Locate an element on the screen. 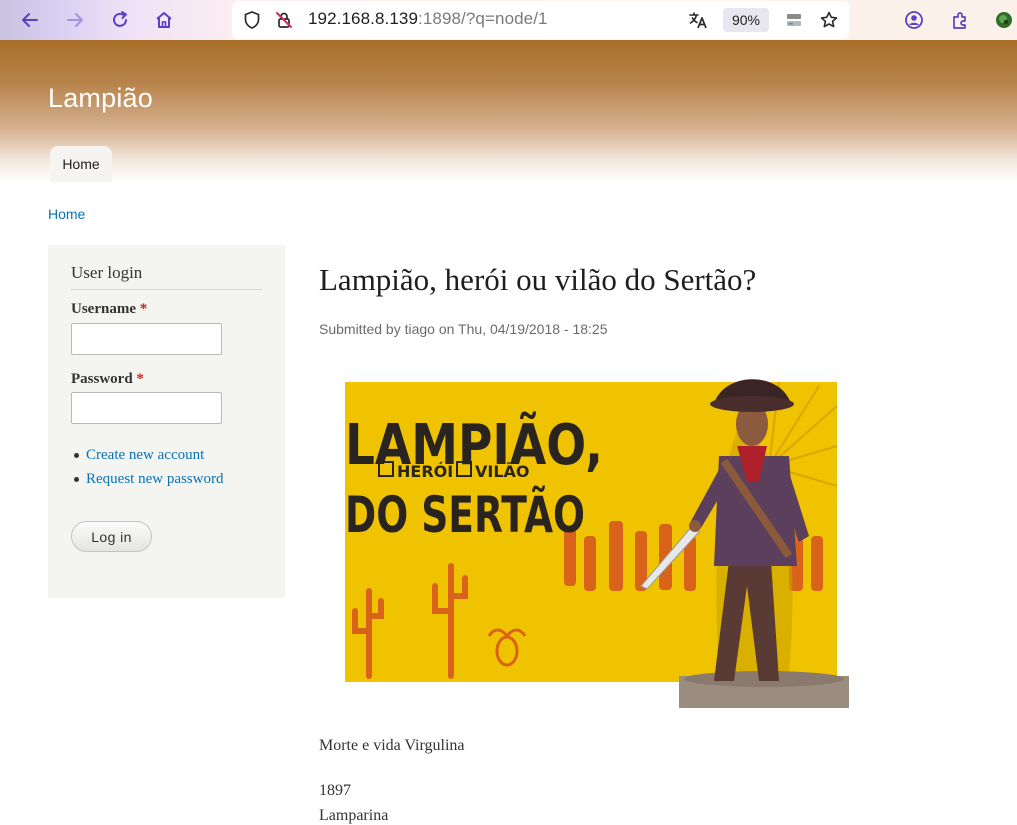 The height and width of the screenshot is (825, 1017). back-icon is located at coordinates (30, 20).